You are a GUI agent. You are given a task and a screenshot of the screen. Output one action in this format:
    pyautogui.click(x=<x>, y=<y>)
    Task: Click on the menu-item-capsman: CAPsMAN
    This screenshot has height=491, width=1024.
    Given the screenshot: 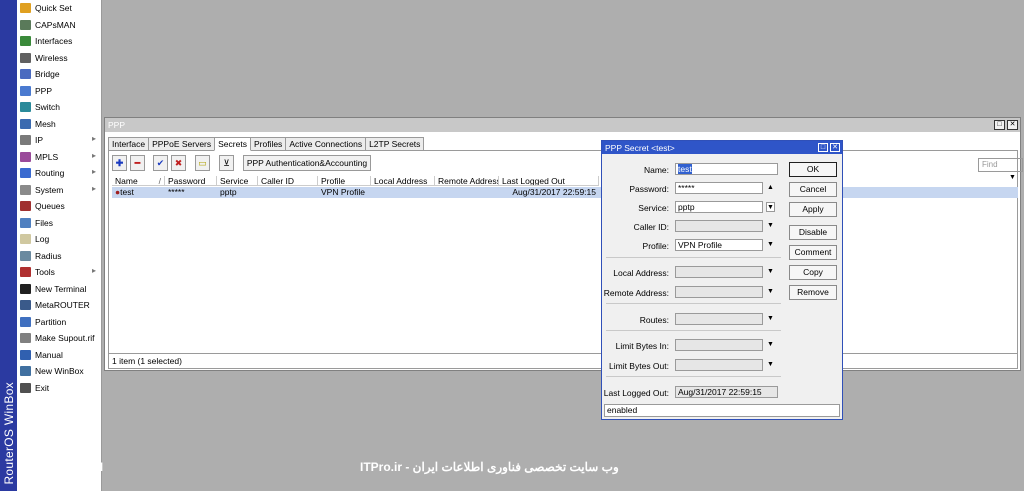 What is the action you would take?
    pyautogui.click(x=59, y=25)
    